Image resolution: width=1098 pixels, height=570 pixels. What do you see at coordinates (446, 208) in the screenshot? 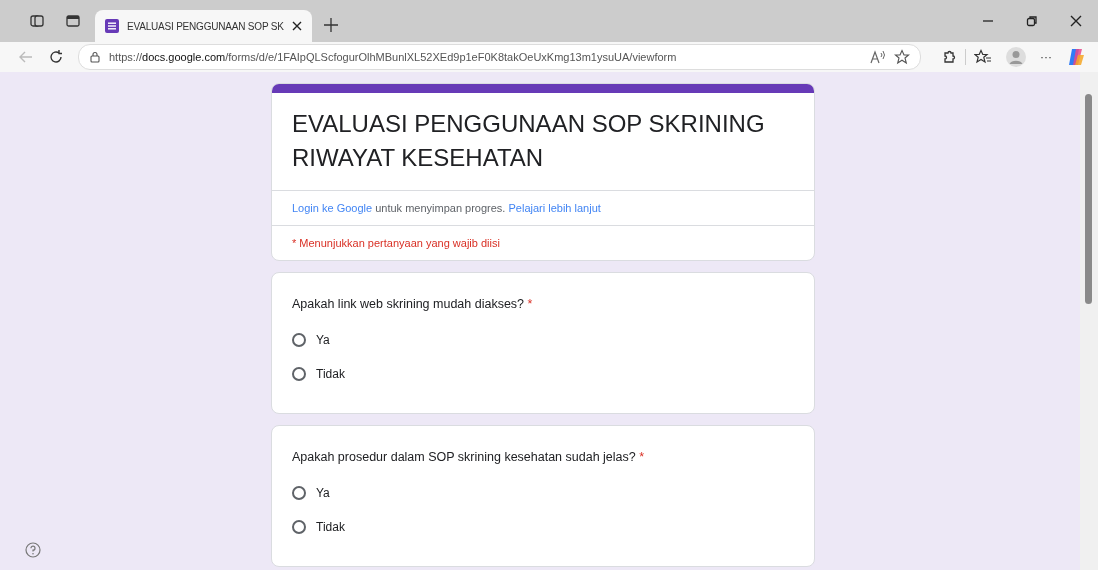
I see `login-notice: Login ke Google untuk menyimpan progres. Pelajari lebih lanjut` at bounding box center [446, 208].